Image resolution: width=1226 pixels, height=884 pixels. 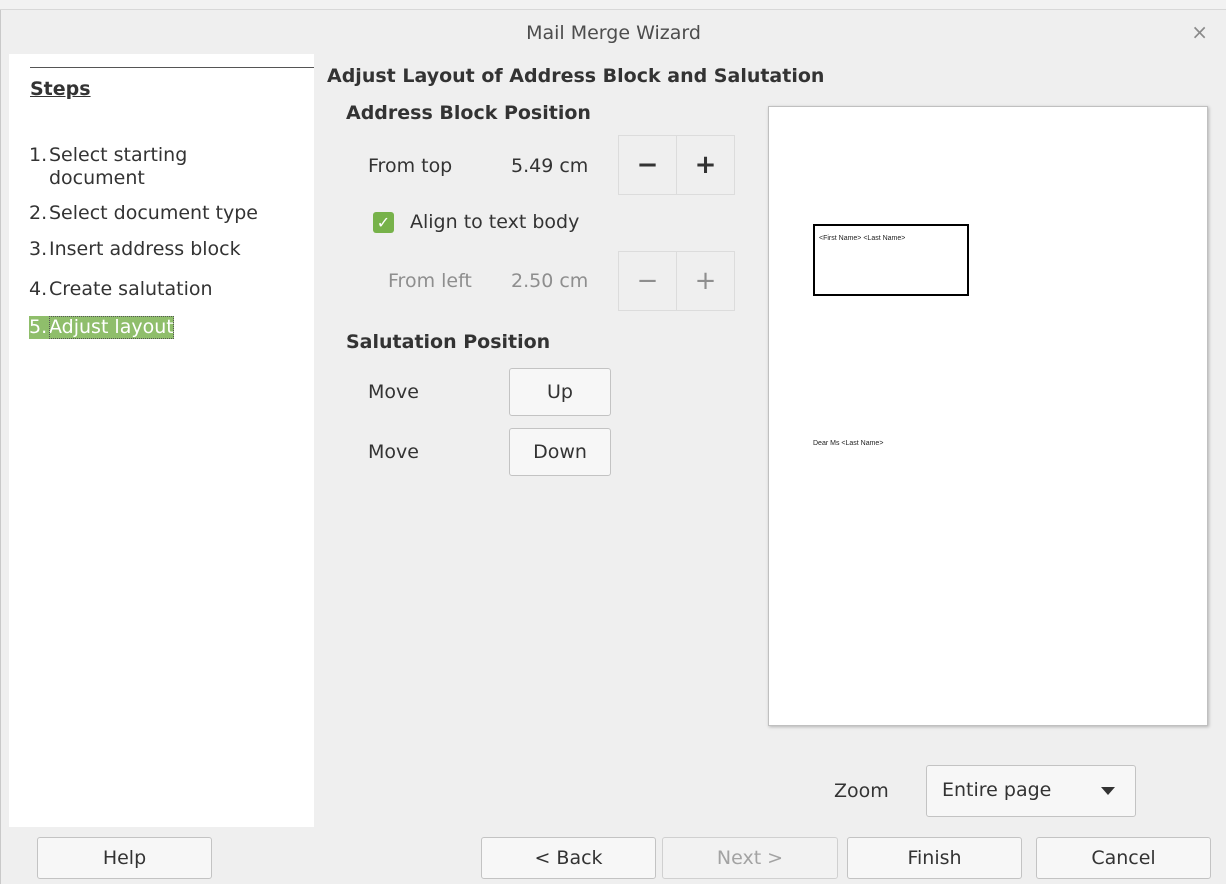 I want to click on step-label: Insert address block, so click(x=145, y=249).